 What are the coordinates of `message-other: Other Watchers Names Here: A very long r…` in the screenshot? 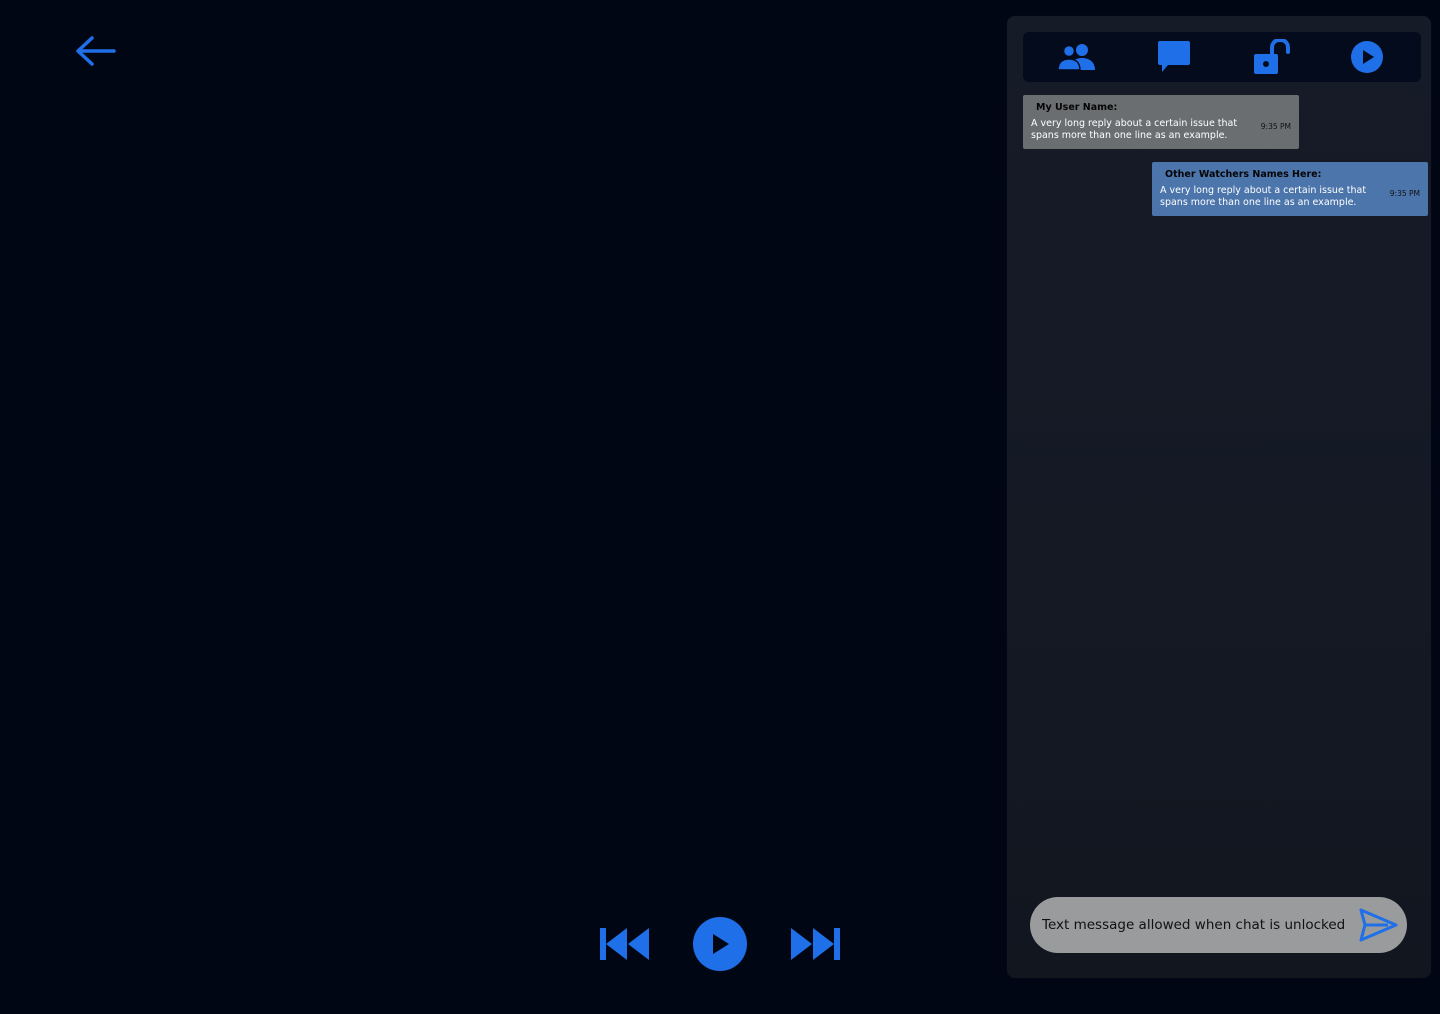 It's located at (1290, 189).